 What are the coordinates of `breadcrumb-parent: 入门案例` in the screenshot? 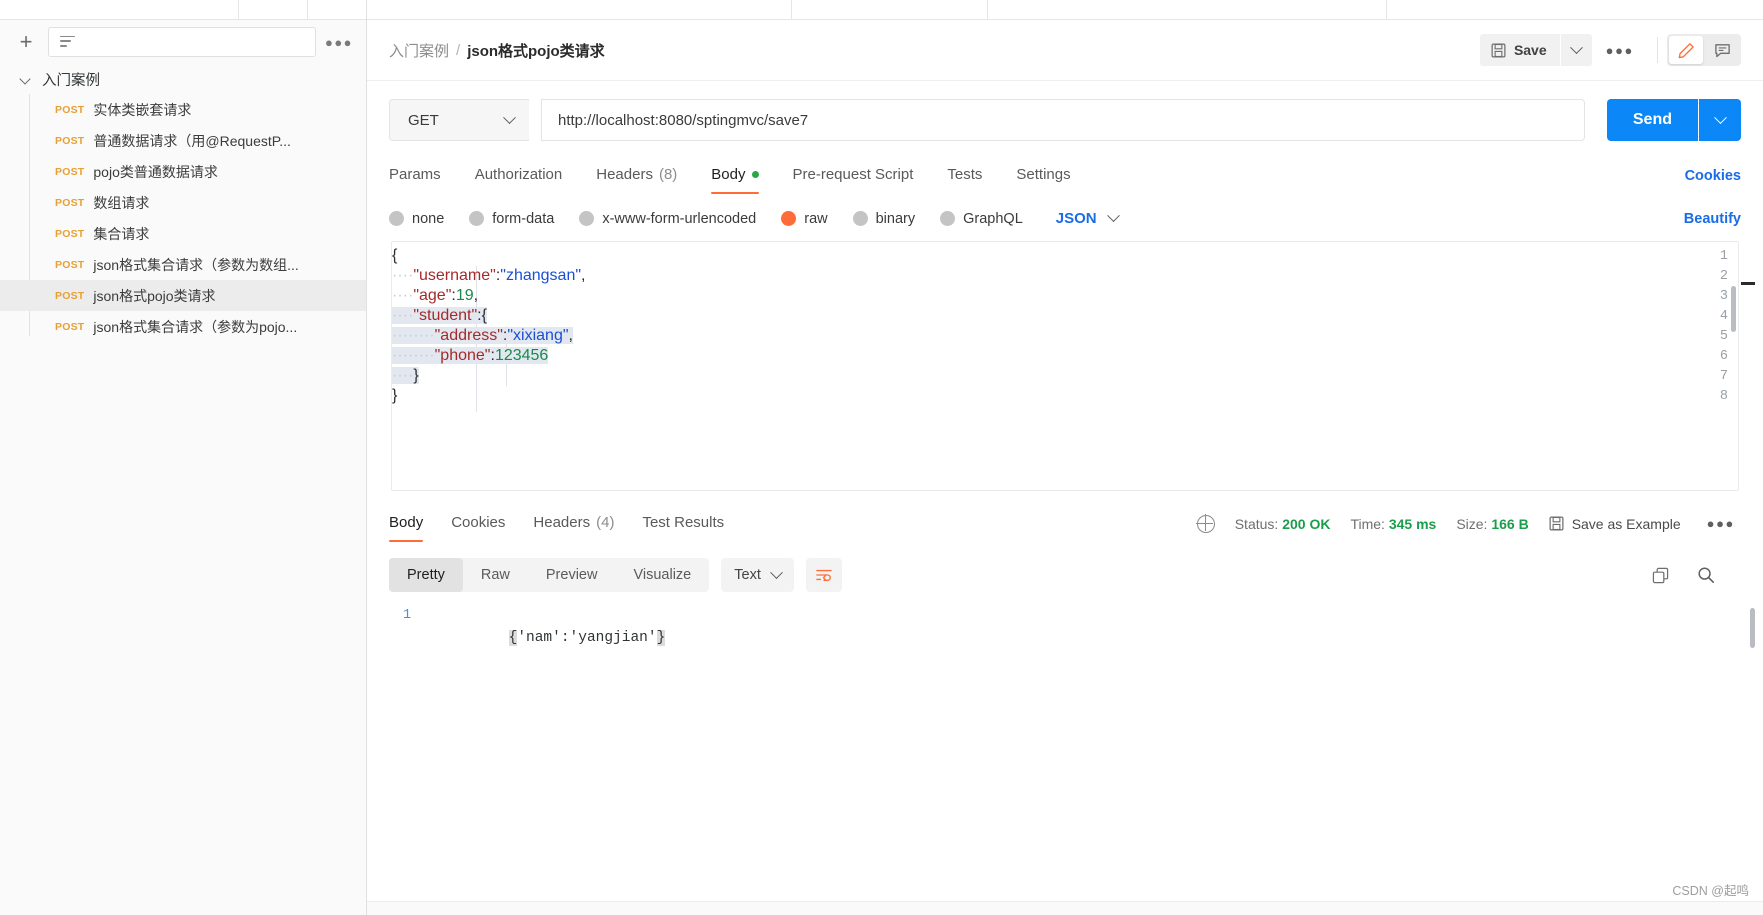 It's located at (419, 50).